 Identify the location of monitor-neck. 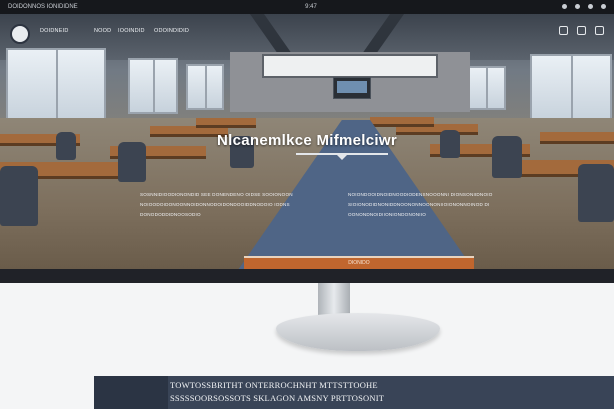
(334, 300).